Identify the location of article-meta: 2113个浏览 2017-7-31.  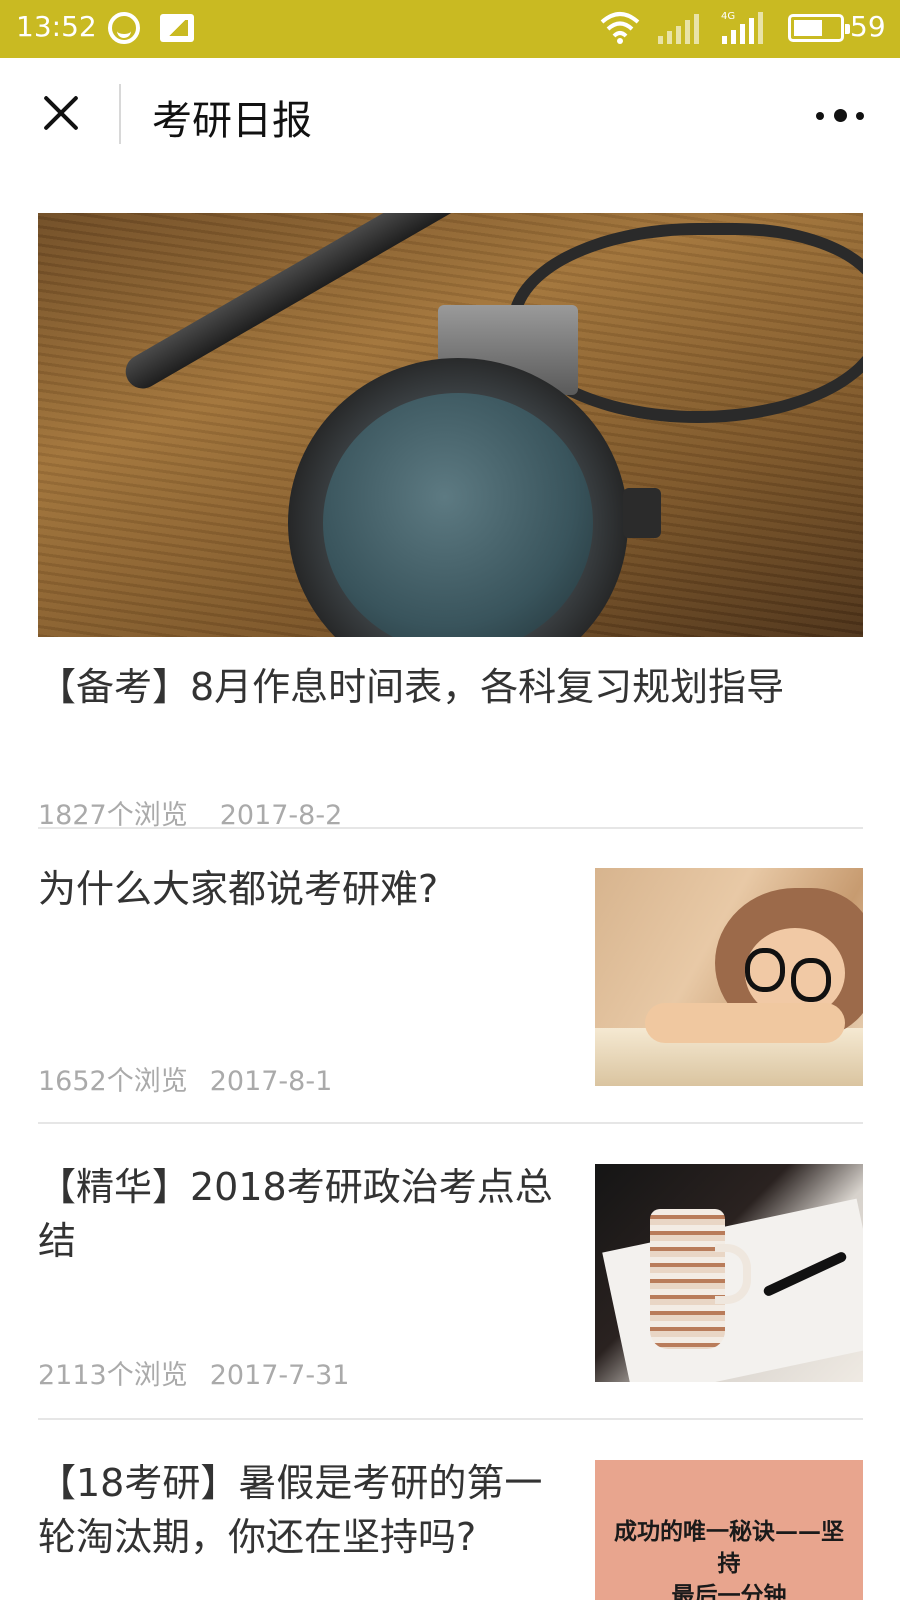
(193, 1372).